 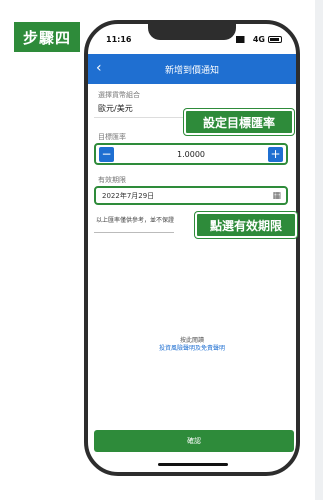 I want to click on validity-date-field: 2022年7月29日 ▦, so click(x=191, y=195).